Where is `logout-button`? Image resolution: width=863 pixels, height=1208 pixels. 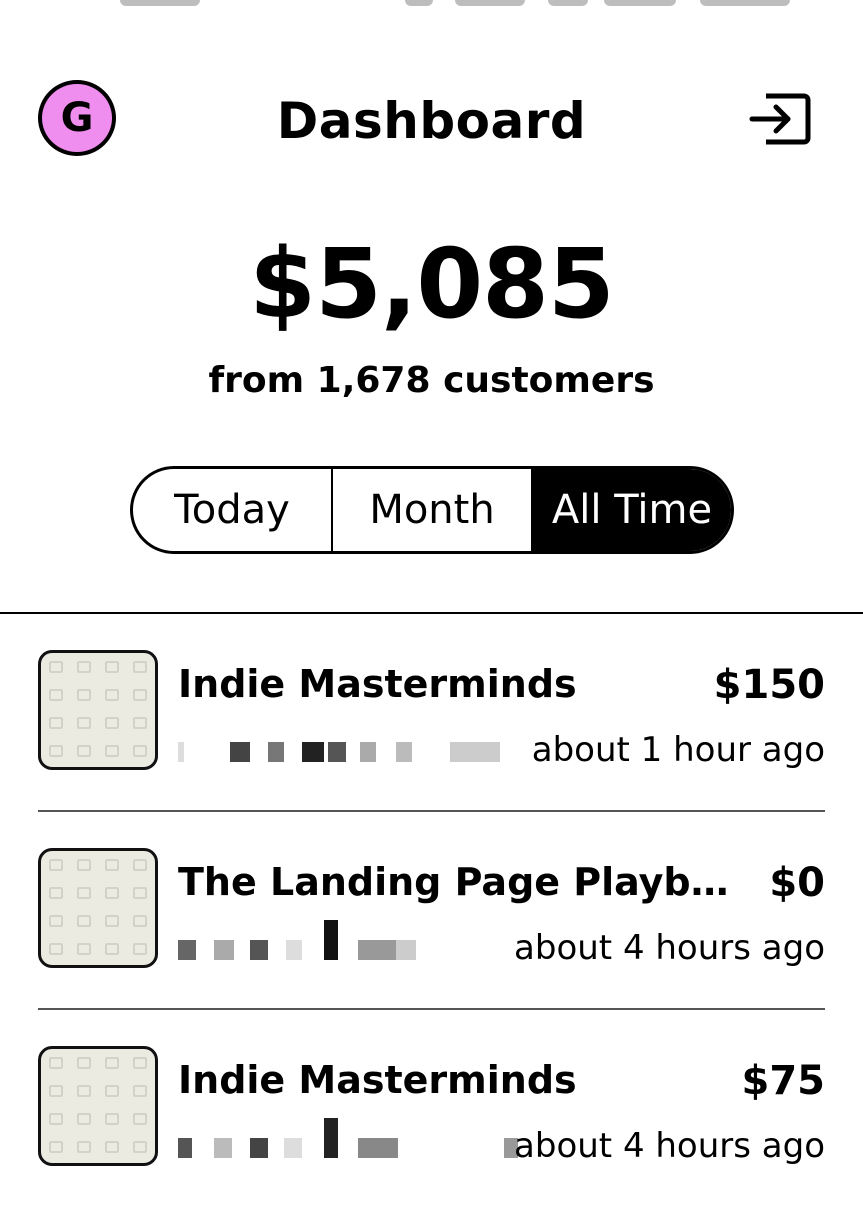
logout-button is located at coordinates (781, 119).